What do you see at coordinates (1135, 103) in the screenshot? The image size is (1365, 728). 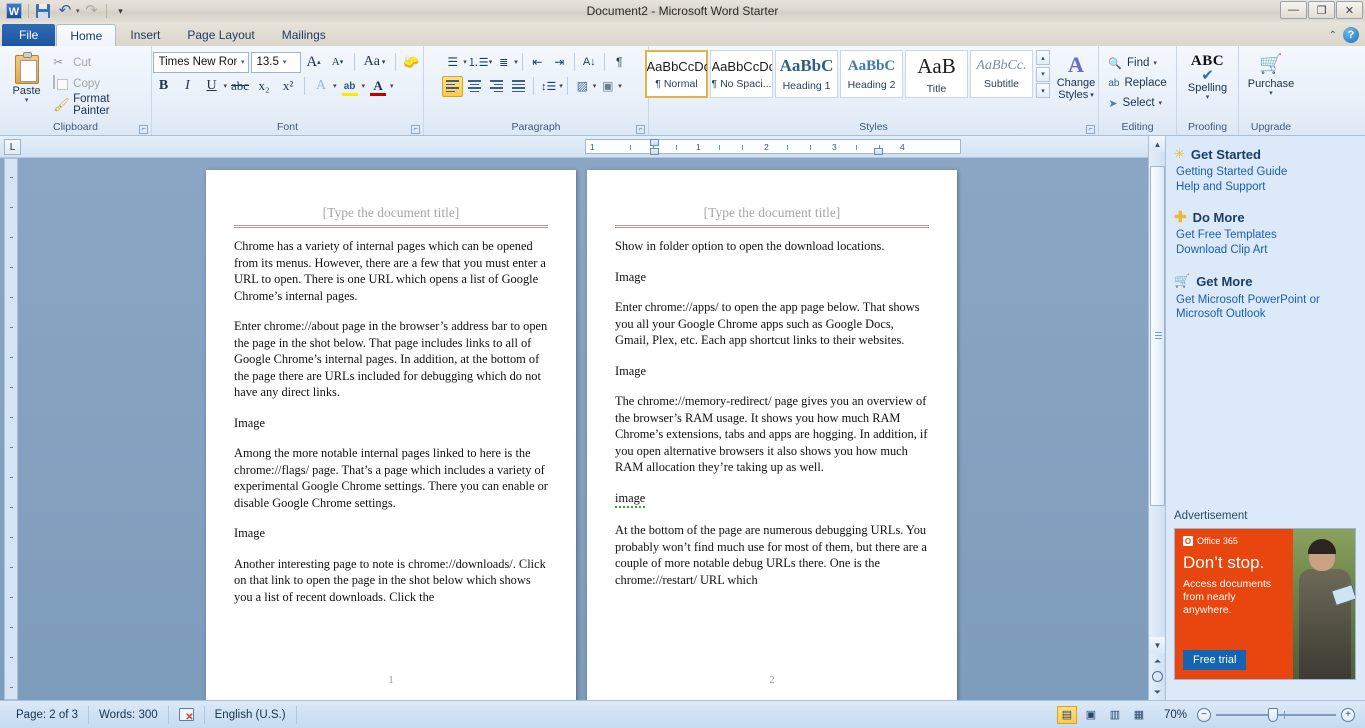 I see `select-button: ➤ Select ▾` at bounding box center [1135, 103].